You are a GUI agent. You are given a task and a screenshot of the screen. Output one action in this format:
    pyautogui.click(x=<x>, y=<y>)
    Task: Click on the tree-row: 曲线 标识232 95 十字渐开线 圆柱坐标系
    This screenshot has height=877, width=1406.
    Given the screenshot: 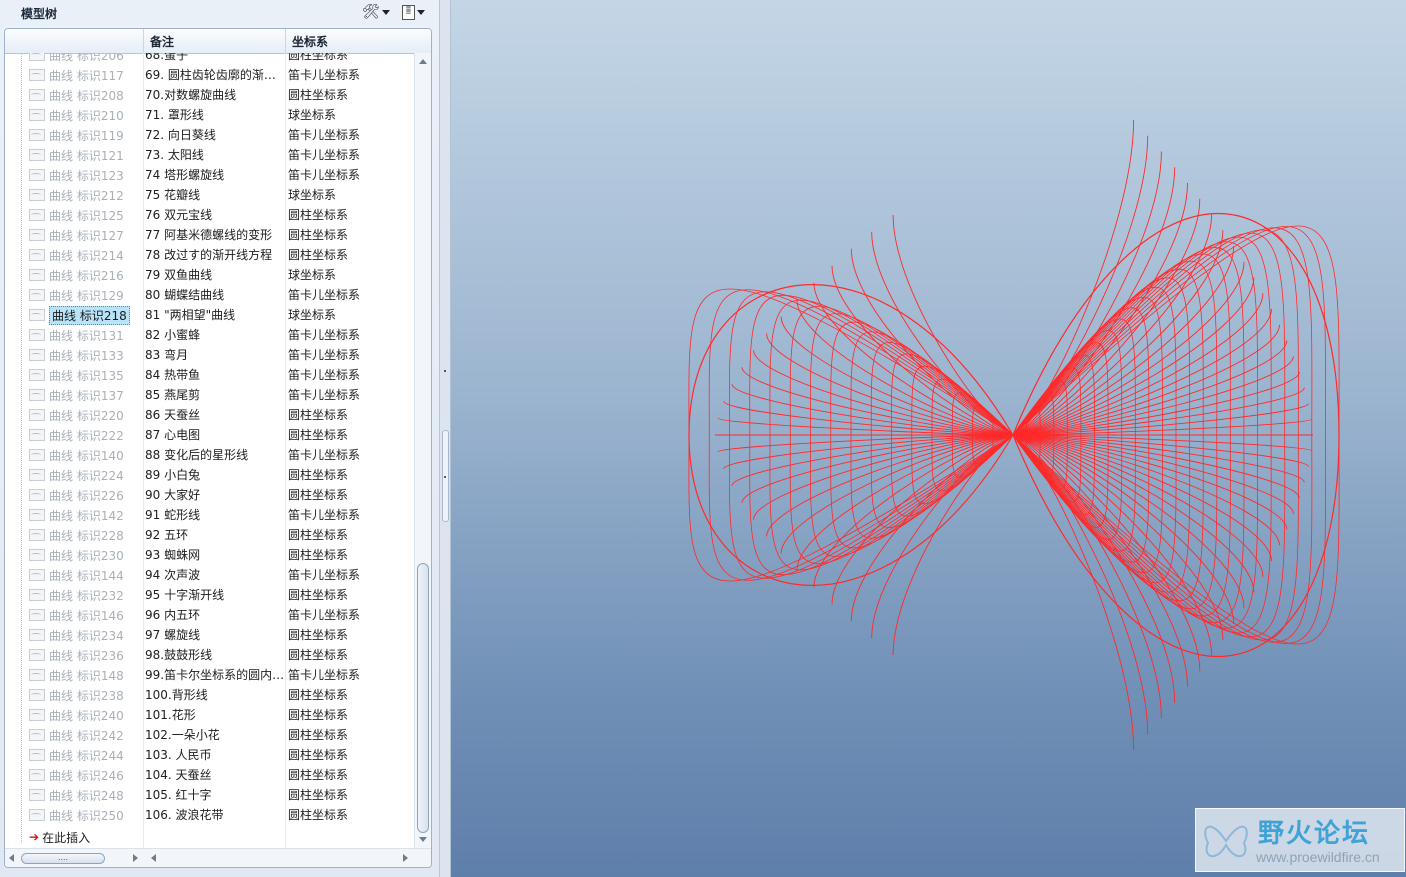 What is the action you would take?
    pyautogui.click(x=209, y=595)
    